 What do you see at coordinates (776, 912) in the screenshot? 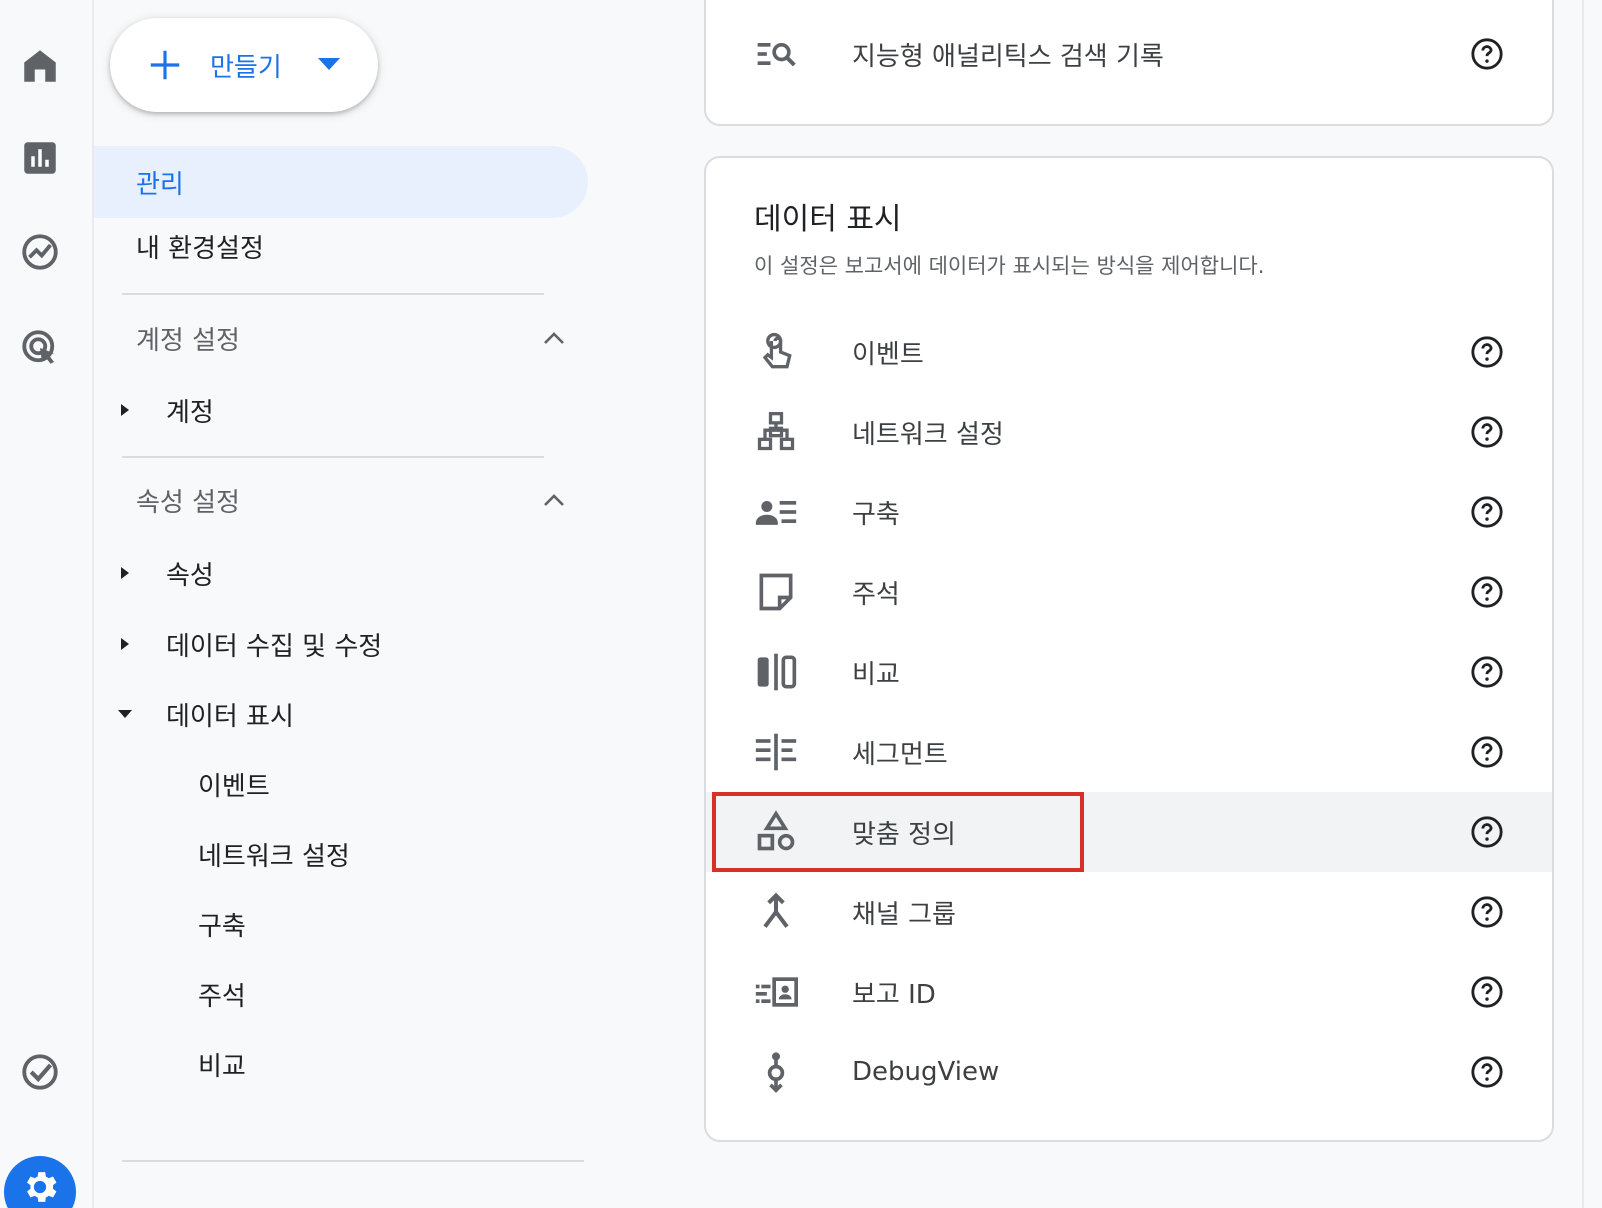
I see `merge-icon` at bounding box center [776, 912].